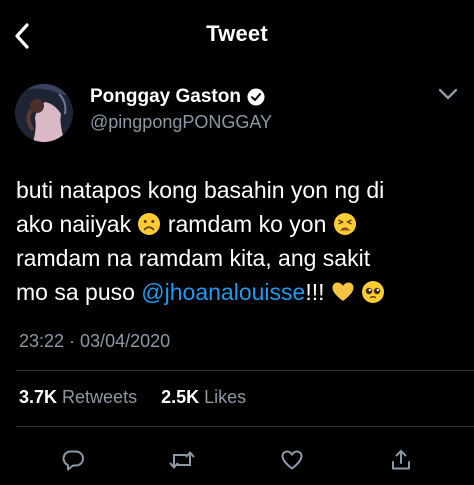  Describe the element at coordinates (193, 258) in the screenshot. I see `tweet-line: ramdam na ramdam kita, ang sakit` at that location.